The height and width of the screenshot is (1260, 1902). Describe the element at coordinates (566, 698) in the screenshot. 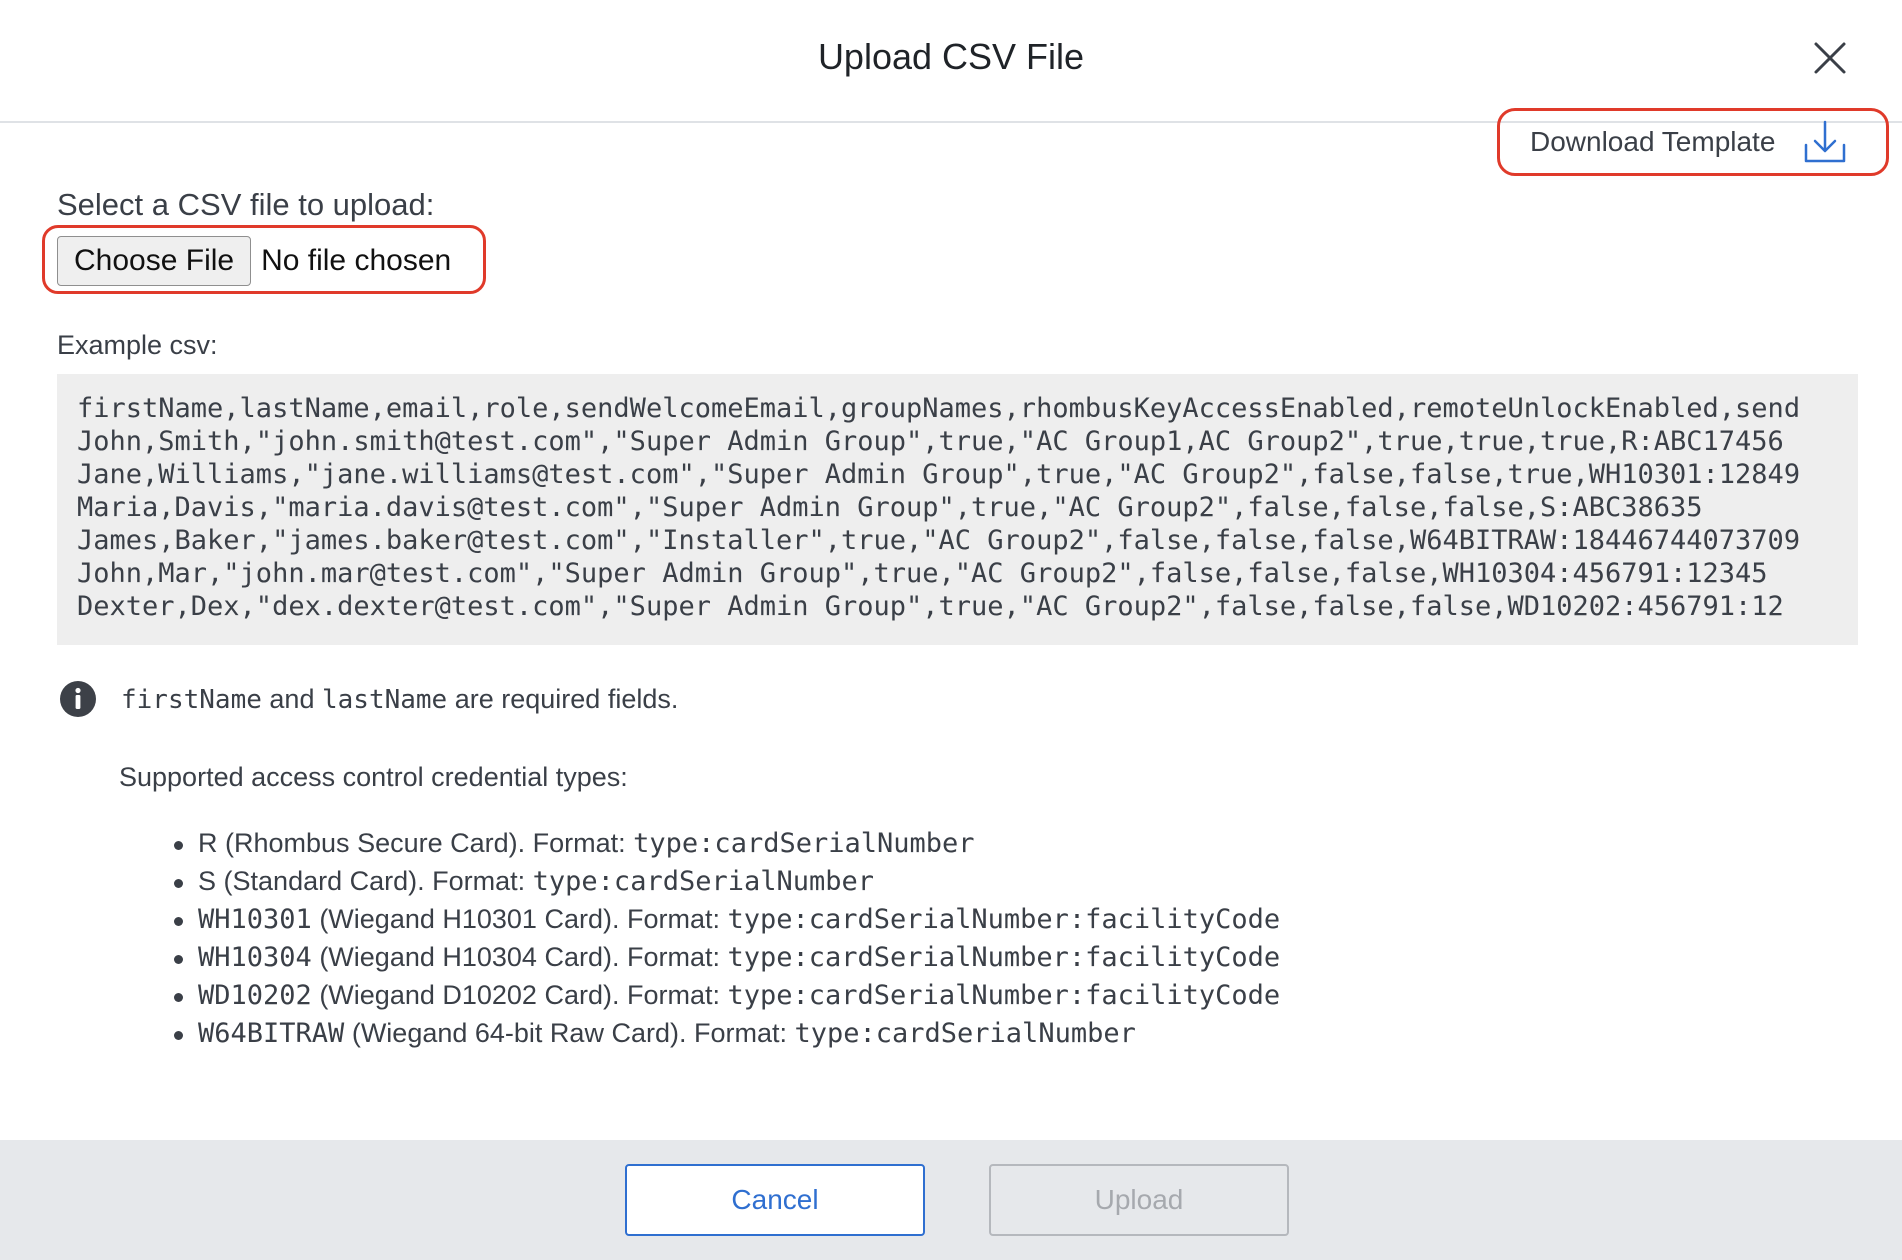

I see `info-suffix: are required fields.` at that location.